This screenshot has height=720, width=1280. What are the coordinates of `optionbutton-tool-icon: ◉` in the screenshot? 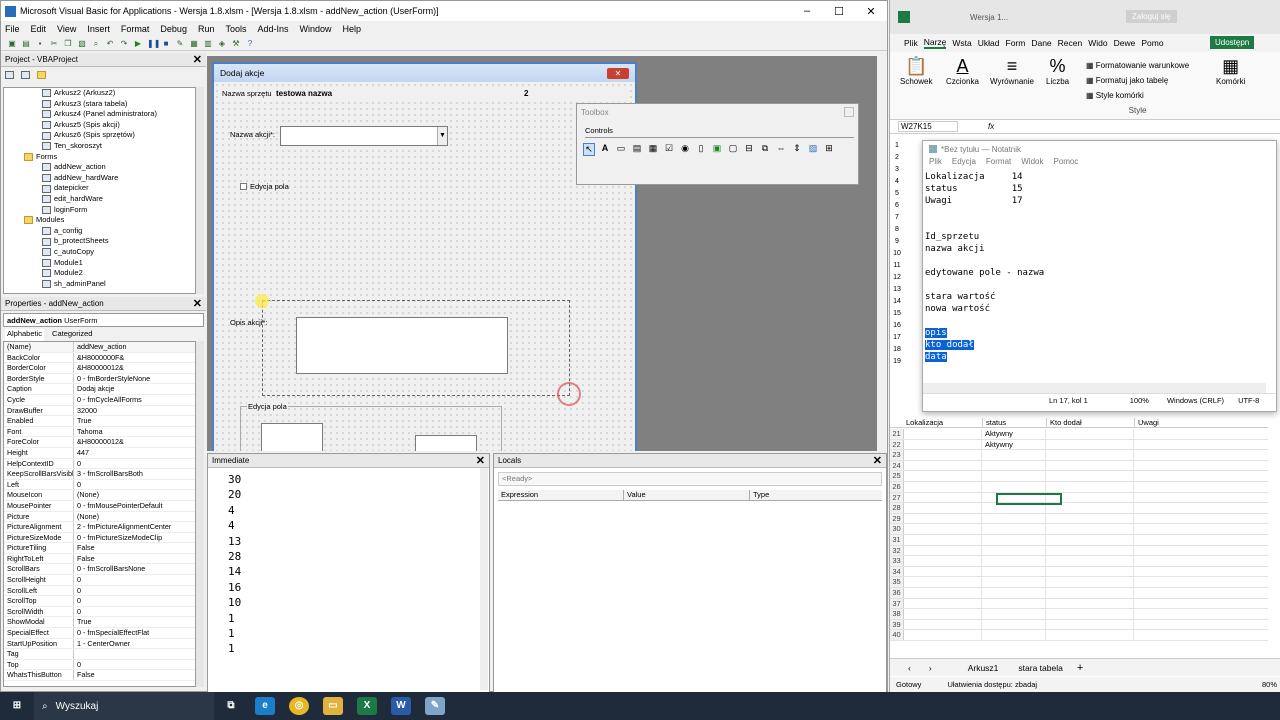 It's located at (685, 149).